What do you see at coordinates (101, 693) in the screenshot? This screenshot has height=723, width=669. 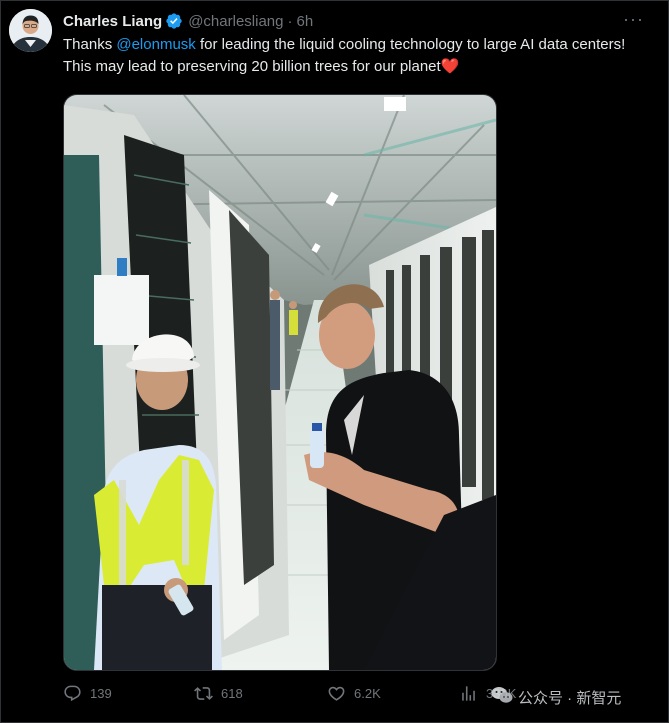 I see `reply-count: 139` at bounding box center [101, 693].